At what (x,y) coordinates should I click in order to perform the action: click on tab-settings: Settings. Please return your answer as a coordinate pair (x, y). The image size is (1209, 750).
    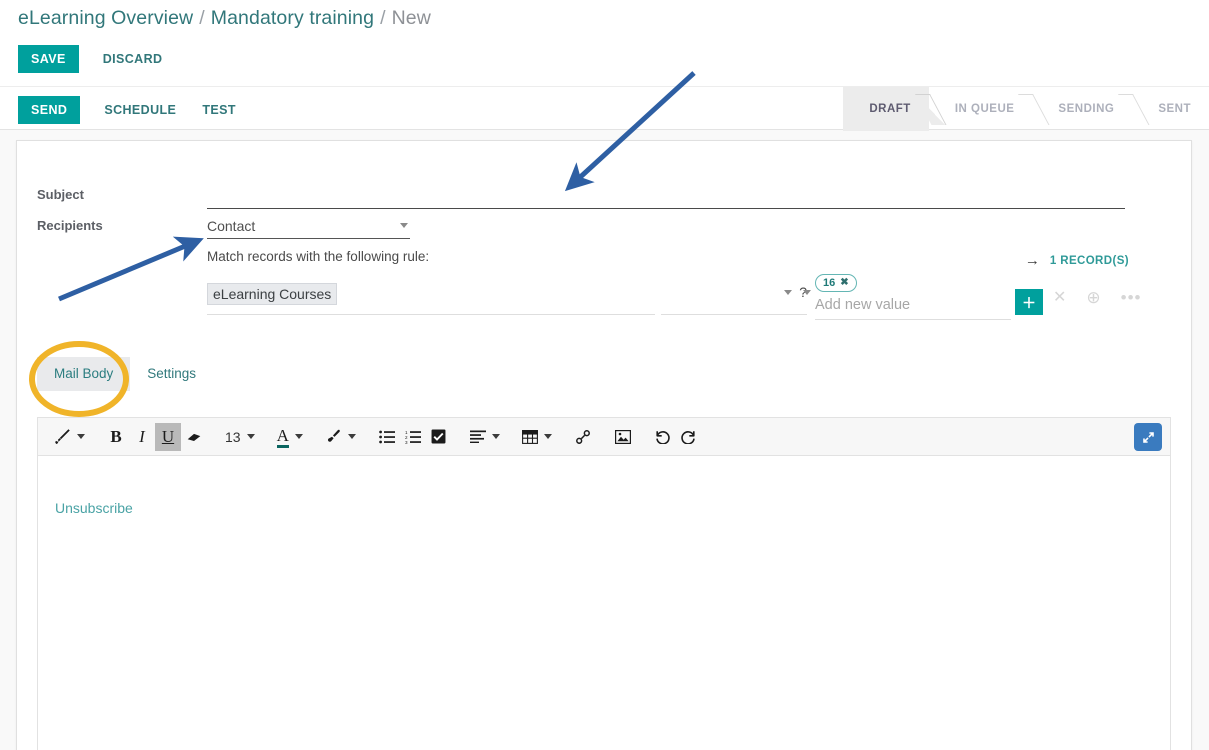
    Looking at the image, I should click on (171, 374).